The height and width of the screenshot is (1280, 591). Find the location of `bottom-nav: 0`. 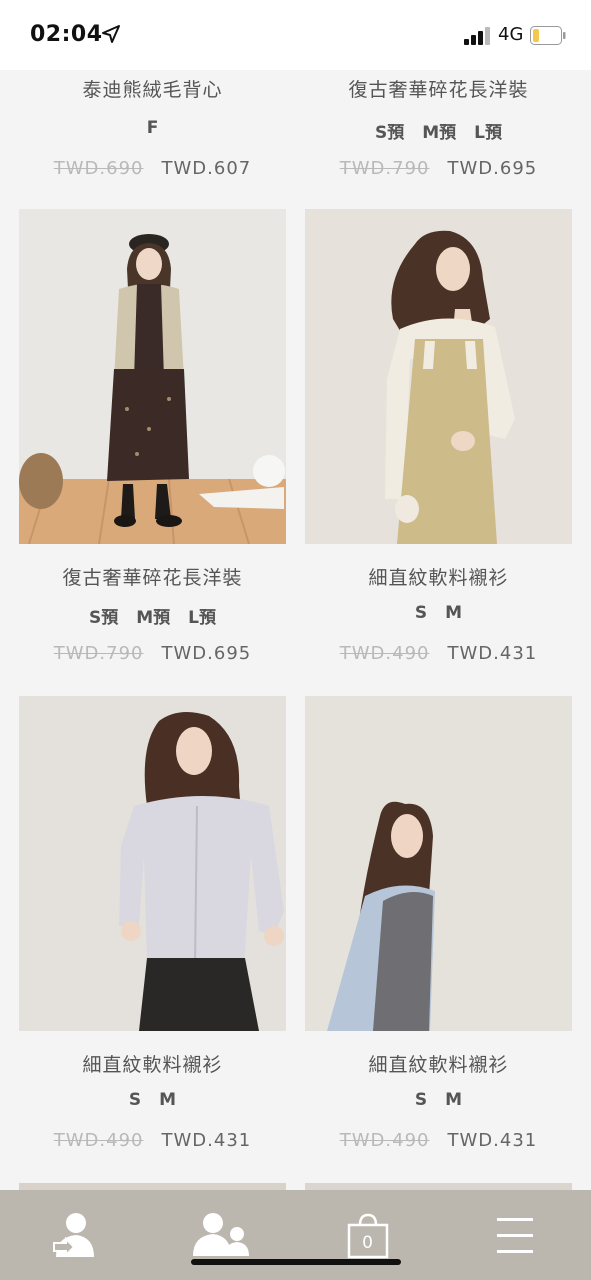

bottom-nav: 0 is located at coordinates (295, 1235).